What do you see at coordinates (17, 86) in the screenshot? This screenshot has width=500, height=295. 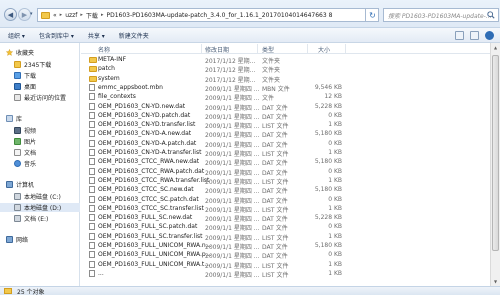 I see `desktop-icon` at bounding box center [17, 86].